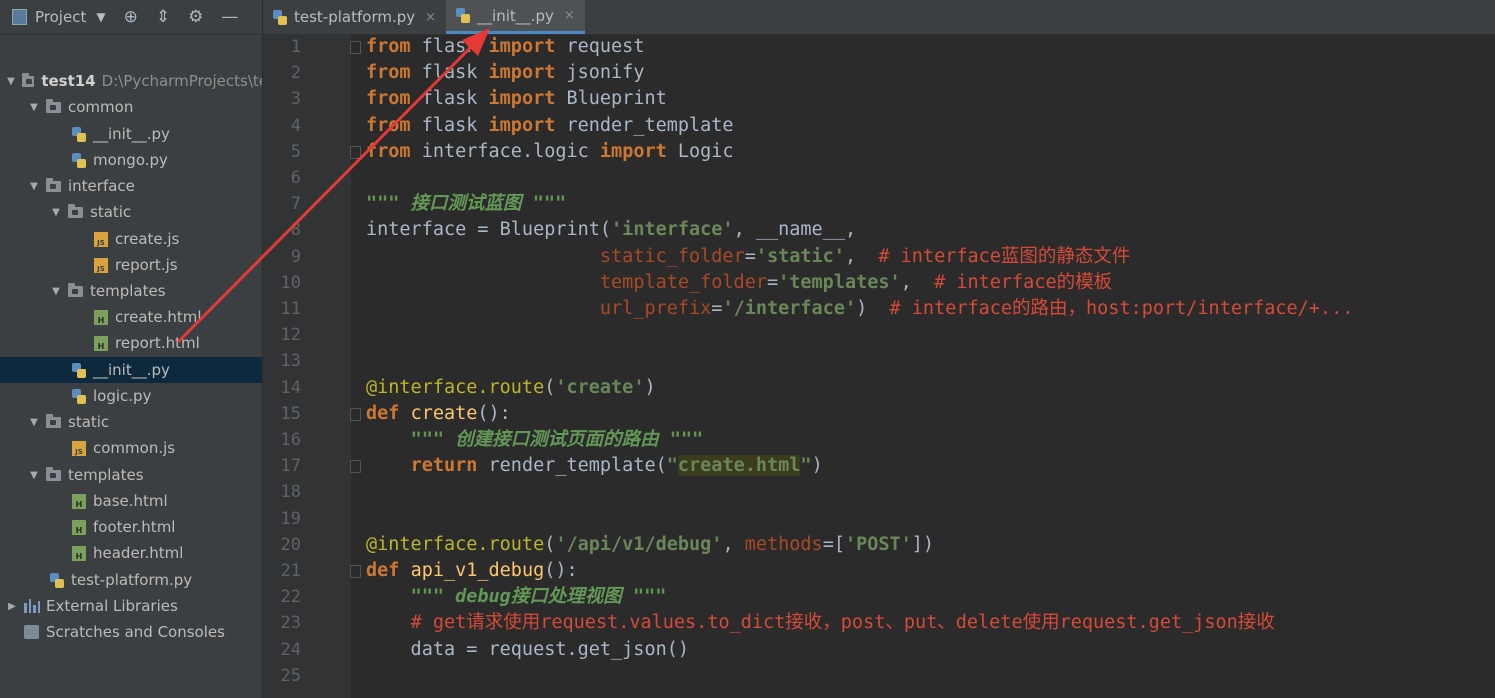 The height and width of the screenshot is (698, 1495). I want to click on tree-item-common: ▼ common, so click(131, 107).